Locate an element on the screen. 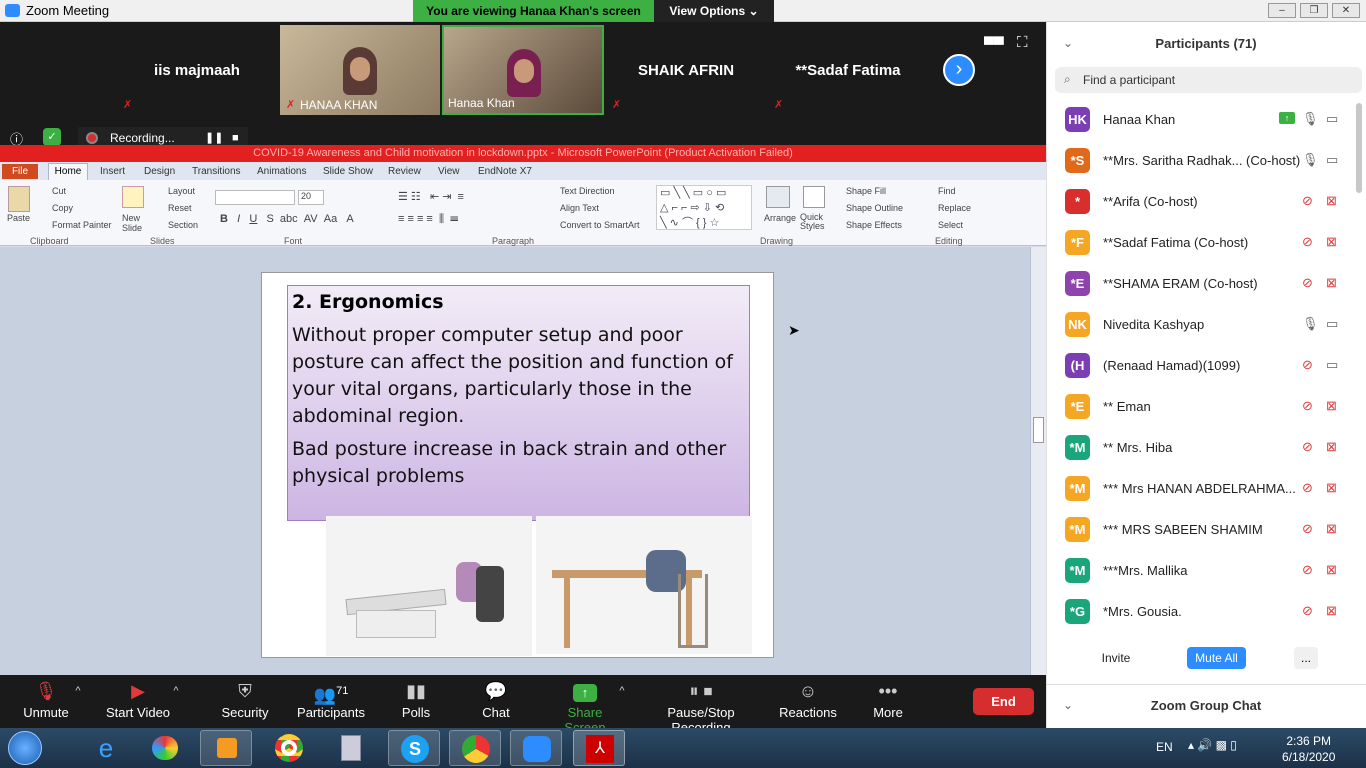 The image size is (1366, 768). arrange-icon is located at coordinates (778, 197).